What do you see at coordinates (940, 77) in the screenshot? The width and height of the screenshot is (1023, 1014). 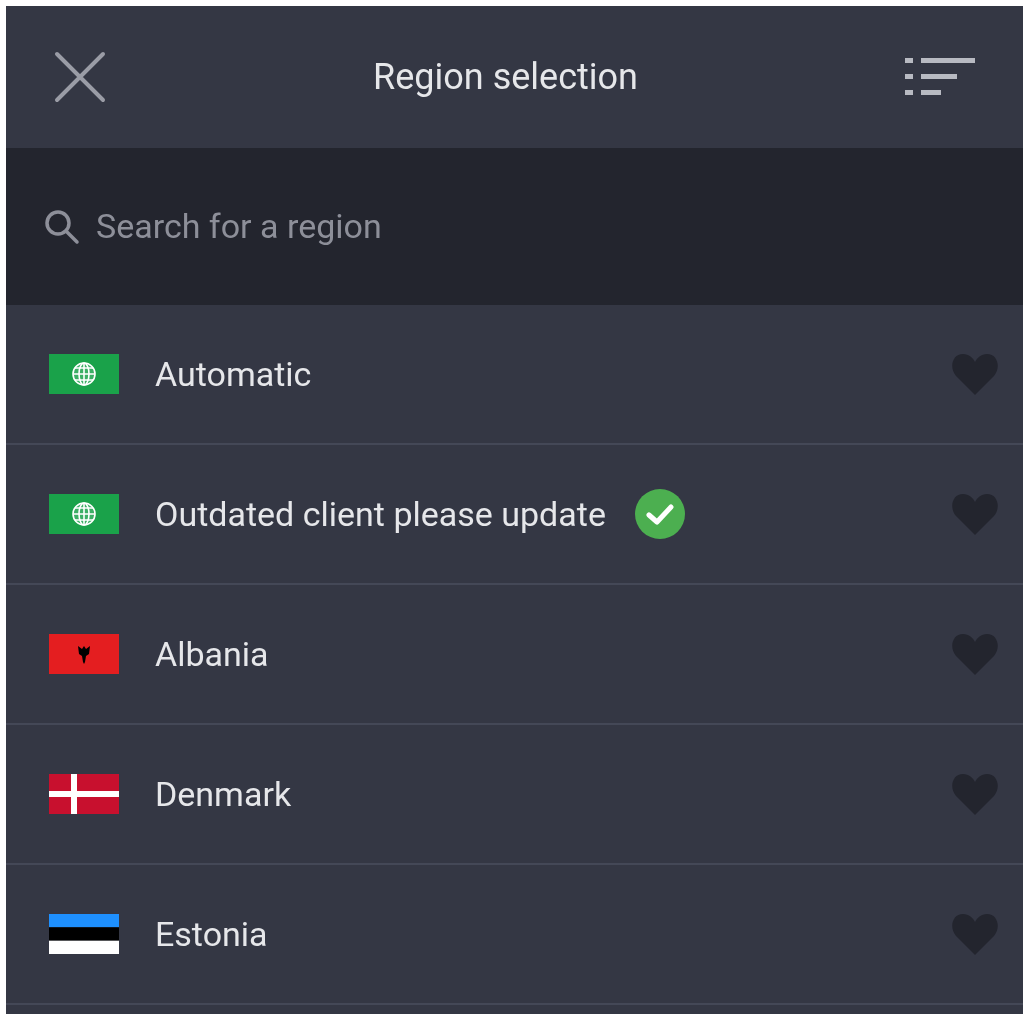 I see `sort-icon` at bounding box center [940, 77].